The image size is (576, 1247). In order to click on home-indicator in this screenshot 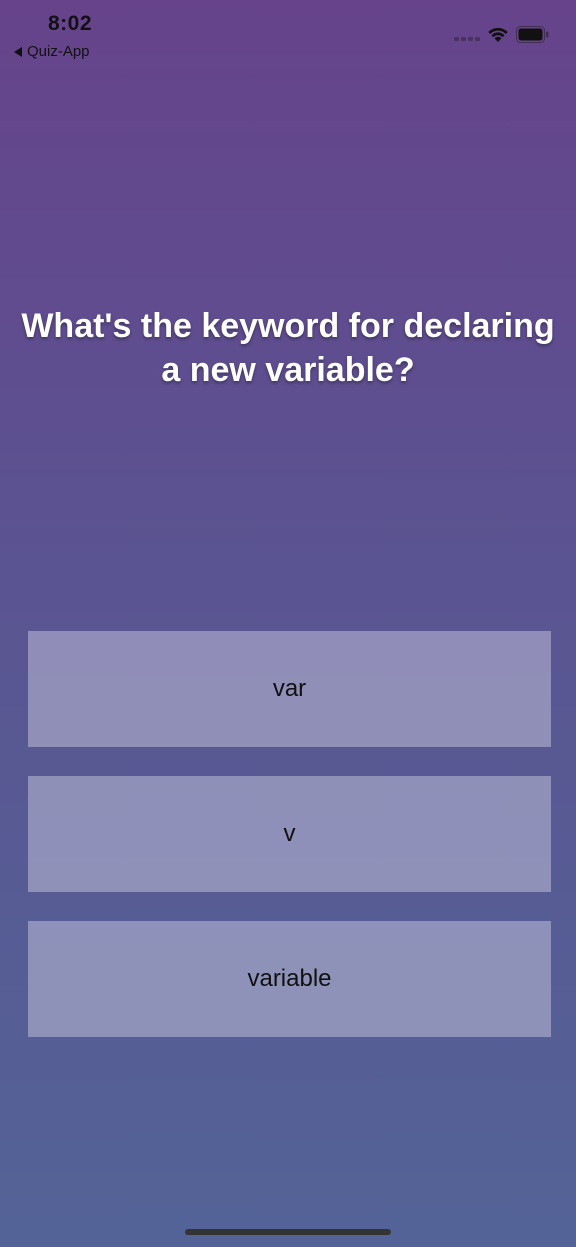, I will do `click(288, 1232)`.